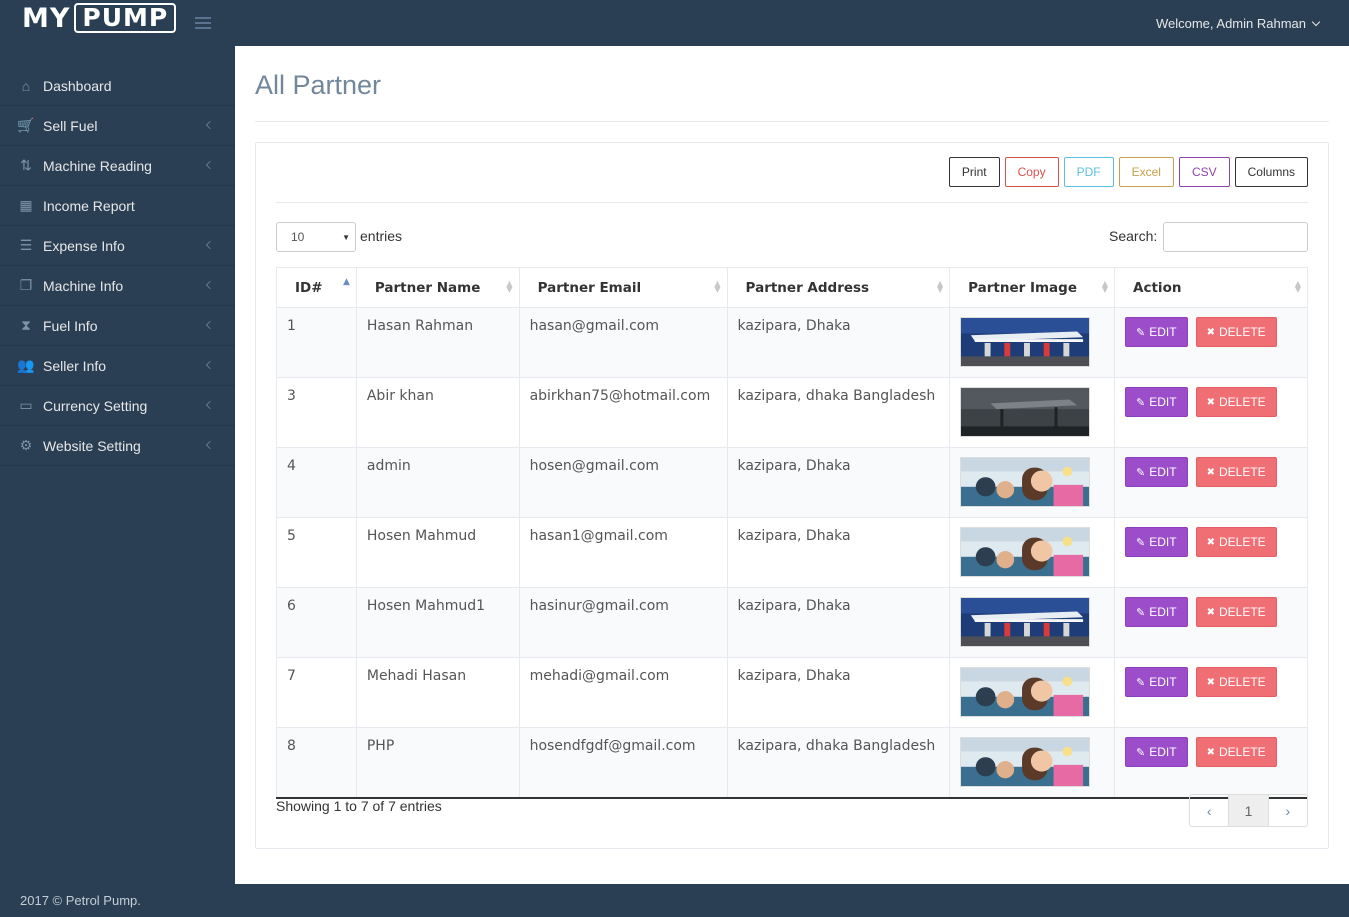  I want to click on print-button: Print, so click(974, 172).